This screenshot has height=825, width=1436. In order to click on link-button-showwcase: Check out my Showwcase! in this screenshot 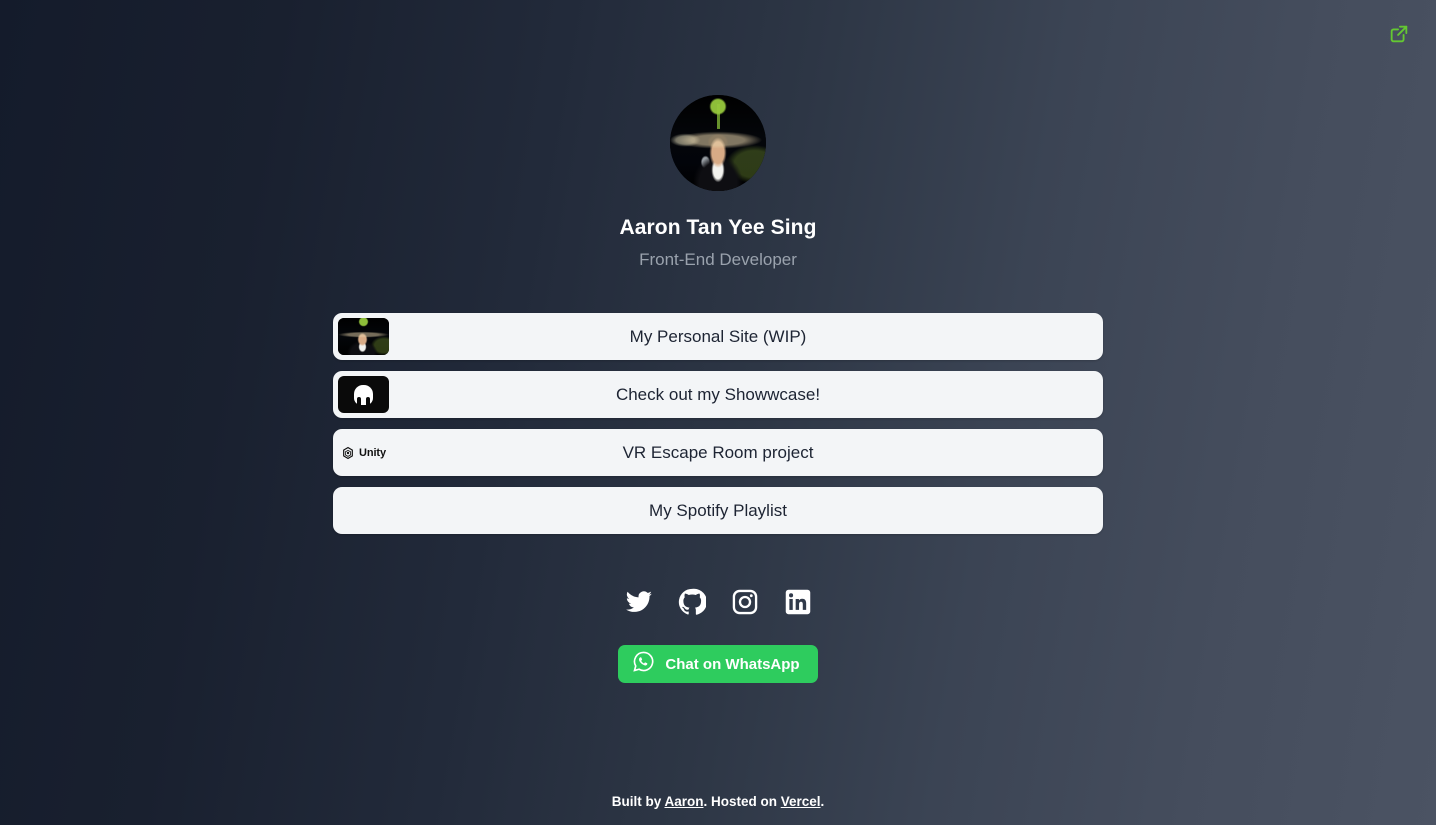, I will do `click(718, 394)`.